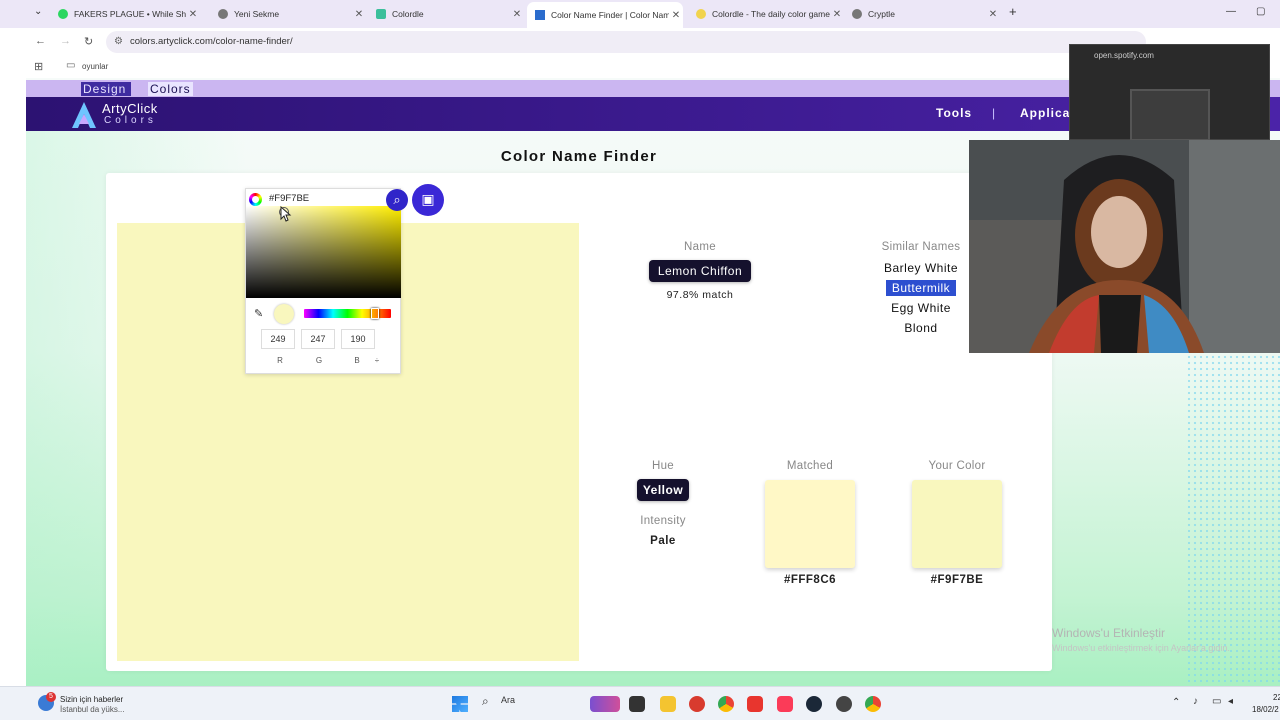 This screenshot has width=1280, height=720. I want to click on news-widget-title: Sizin için haberler, so click(91, 699).